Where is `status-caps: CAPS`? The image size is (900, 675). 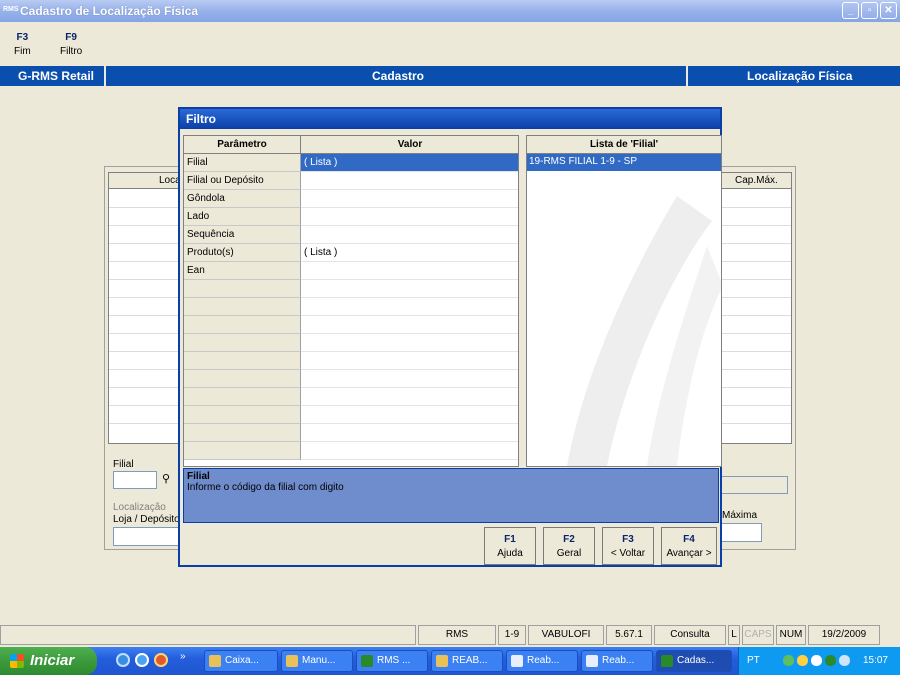
status-caps: CAPS is located at coordinates (758, 635).